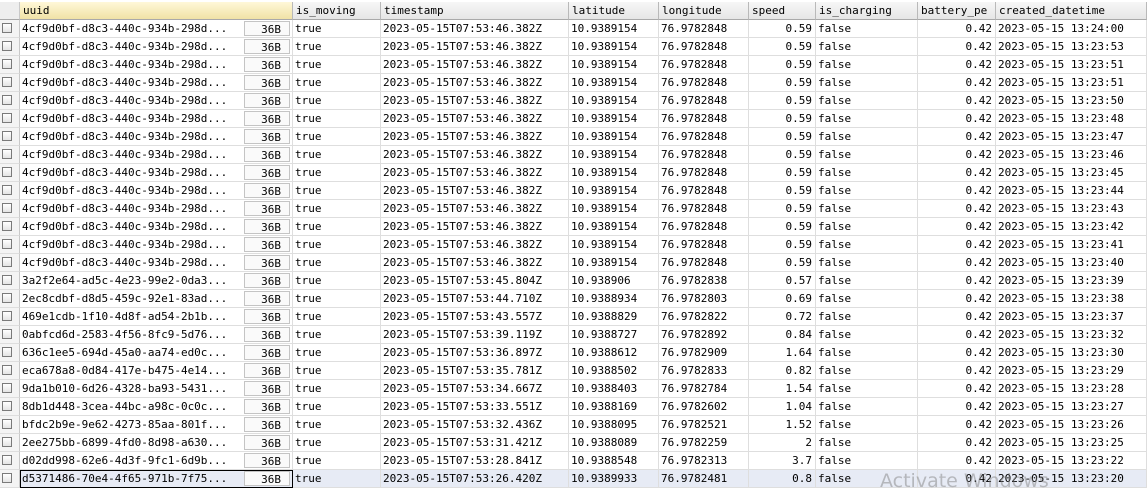 Image resolution: width=1147 pixels, height=492 pixels. What do you see at coordinates (1071, 119) in the screenshot?
I see `cell-created-datetime: 2023-05-15 13:23:48` at bounding box center [1071, 119].